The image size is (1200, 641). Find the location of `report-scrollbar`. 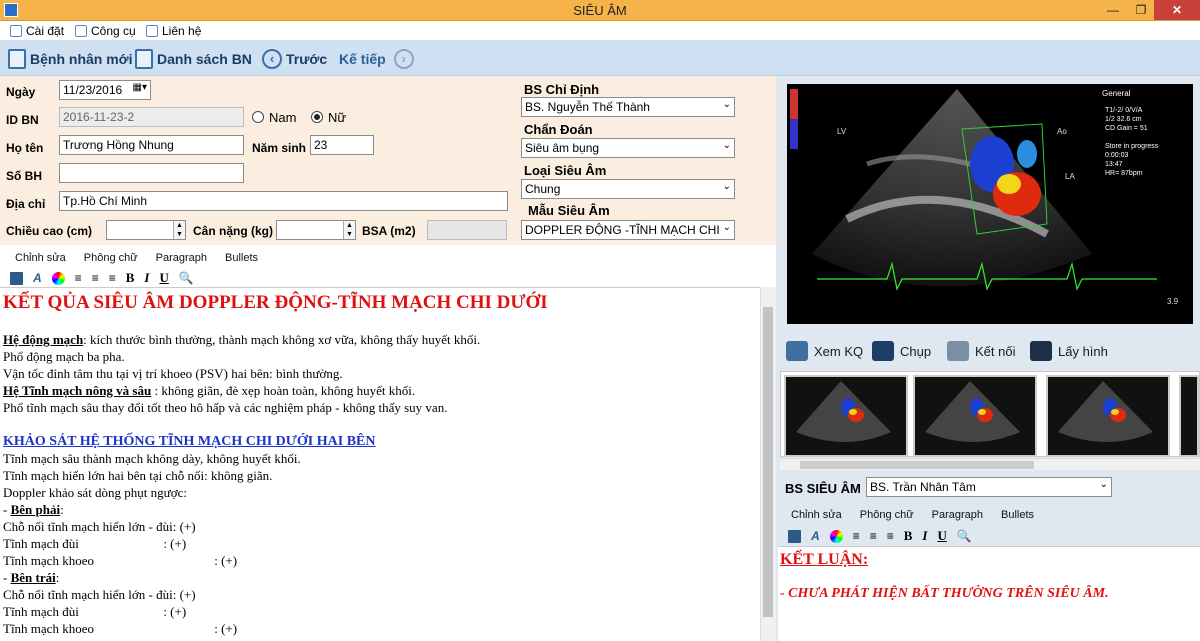

report-scrollbar is located at coordinates (768, 464).